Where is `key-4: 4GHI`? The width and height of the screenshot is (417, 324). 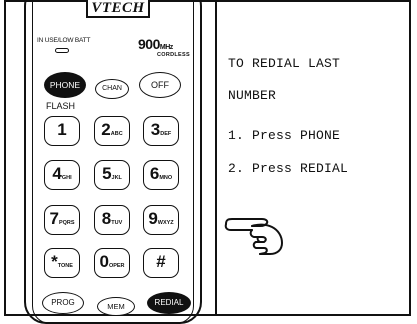 key-4: 4GHI is located at coordinates (62, 175).